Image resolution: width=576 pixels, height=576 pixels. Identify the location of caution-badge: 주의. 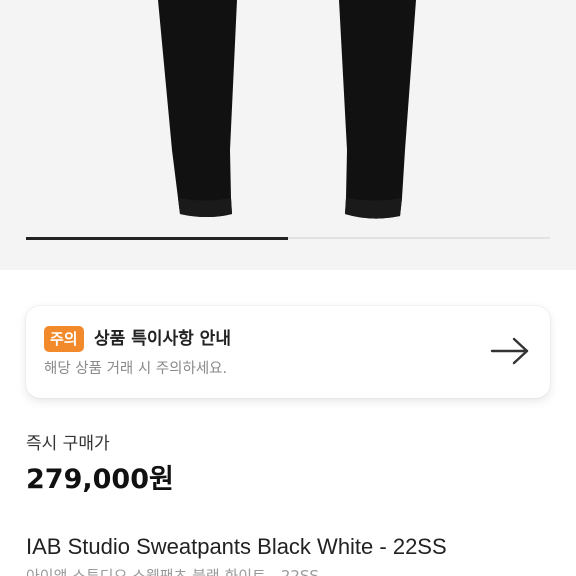
(64, 339).